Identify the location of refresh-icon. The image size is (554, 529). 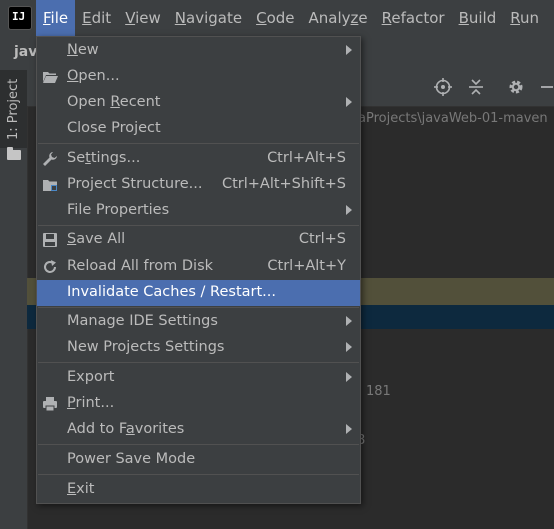
(50, 267).